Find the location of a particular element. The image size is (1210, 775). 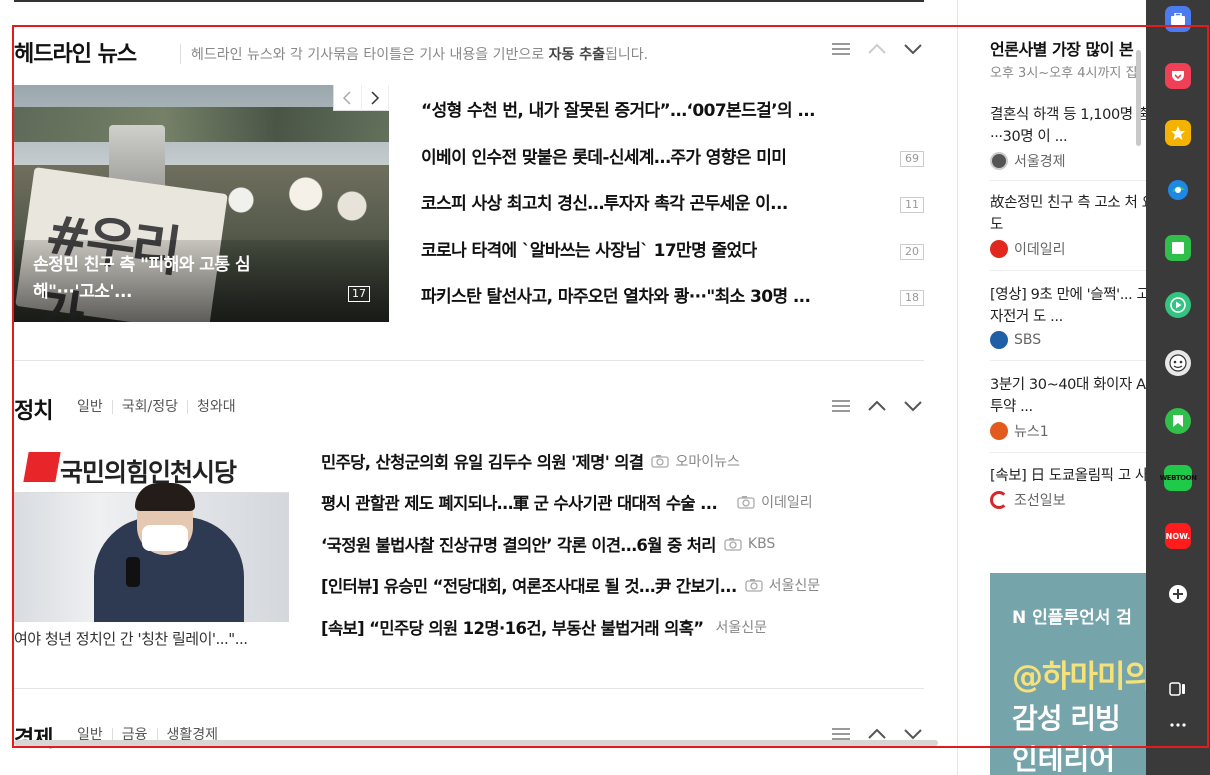

influencer-ad-banner: N 인플루언서 검 @하마미의 감성 리빙 인테리어 is located at coordinates (1068, 674).